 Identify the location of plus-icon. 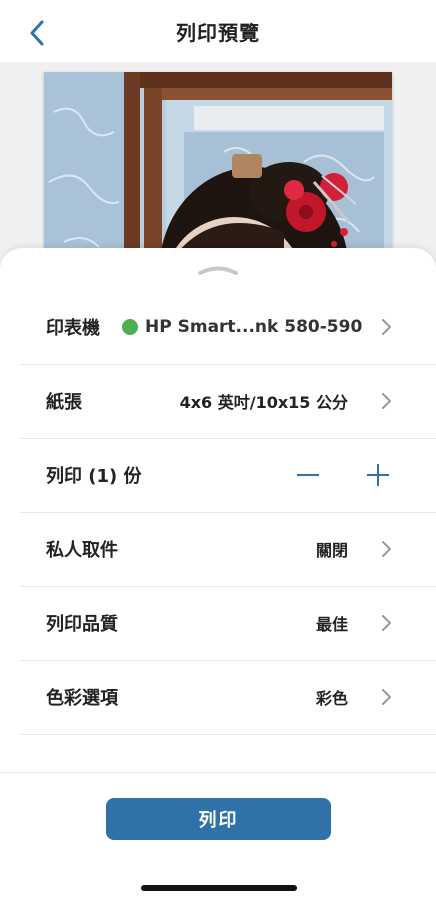
(378, 475).